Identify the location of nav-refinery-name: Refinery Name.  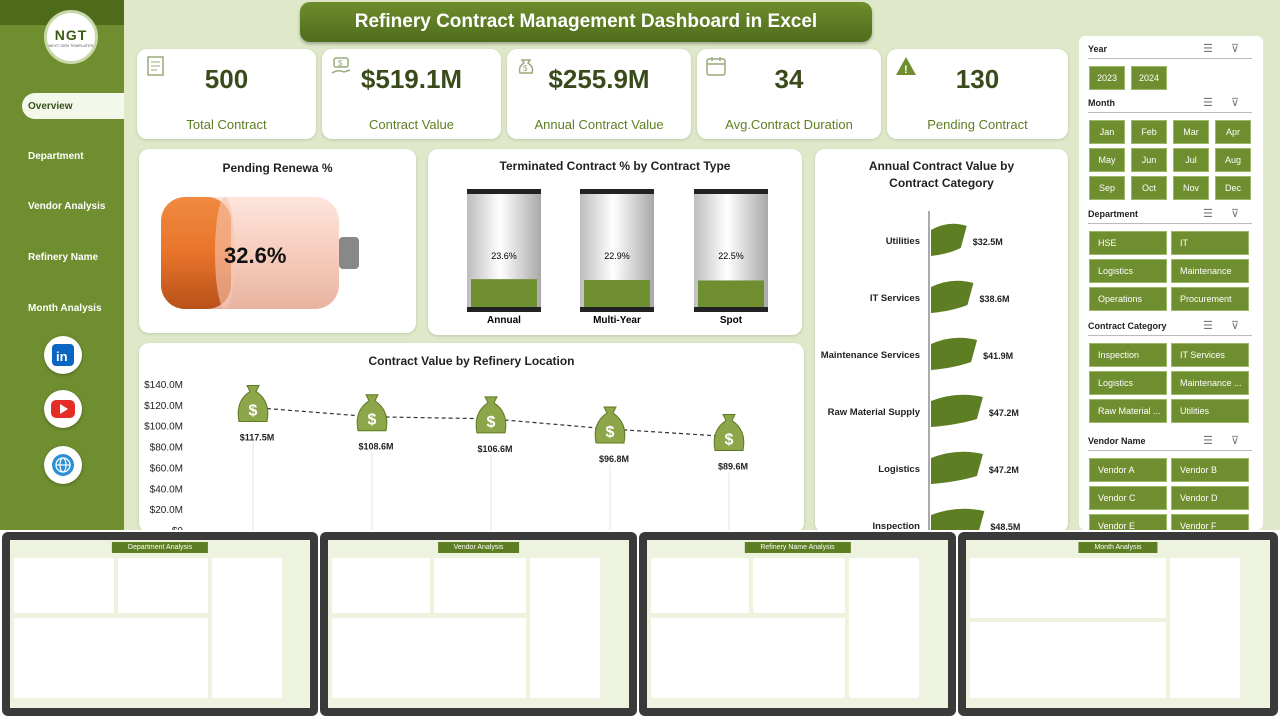
(73, 257).